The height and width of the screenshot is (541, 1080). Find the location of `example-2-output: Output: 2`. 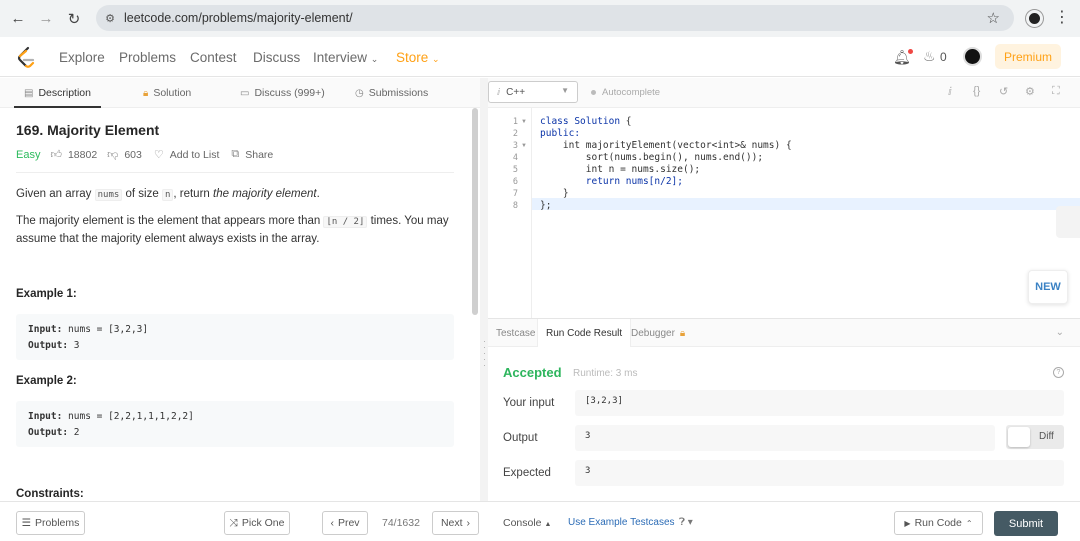

example-2-output: Output: 2 is located at coordinates (235, 433).